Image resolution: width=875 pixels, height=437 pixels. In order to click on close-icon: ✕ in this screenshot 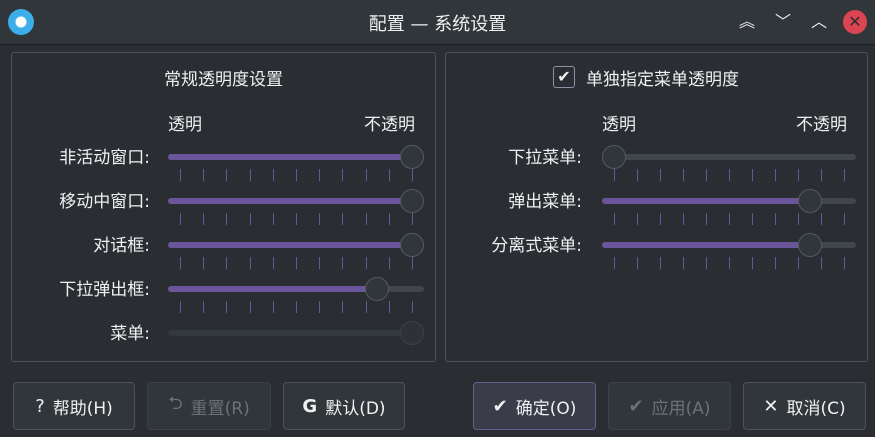, I will do `click(855, 22)`.